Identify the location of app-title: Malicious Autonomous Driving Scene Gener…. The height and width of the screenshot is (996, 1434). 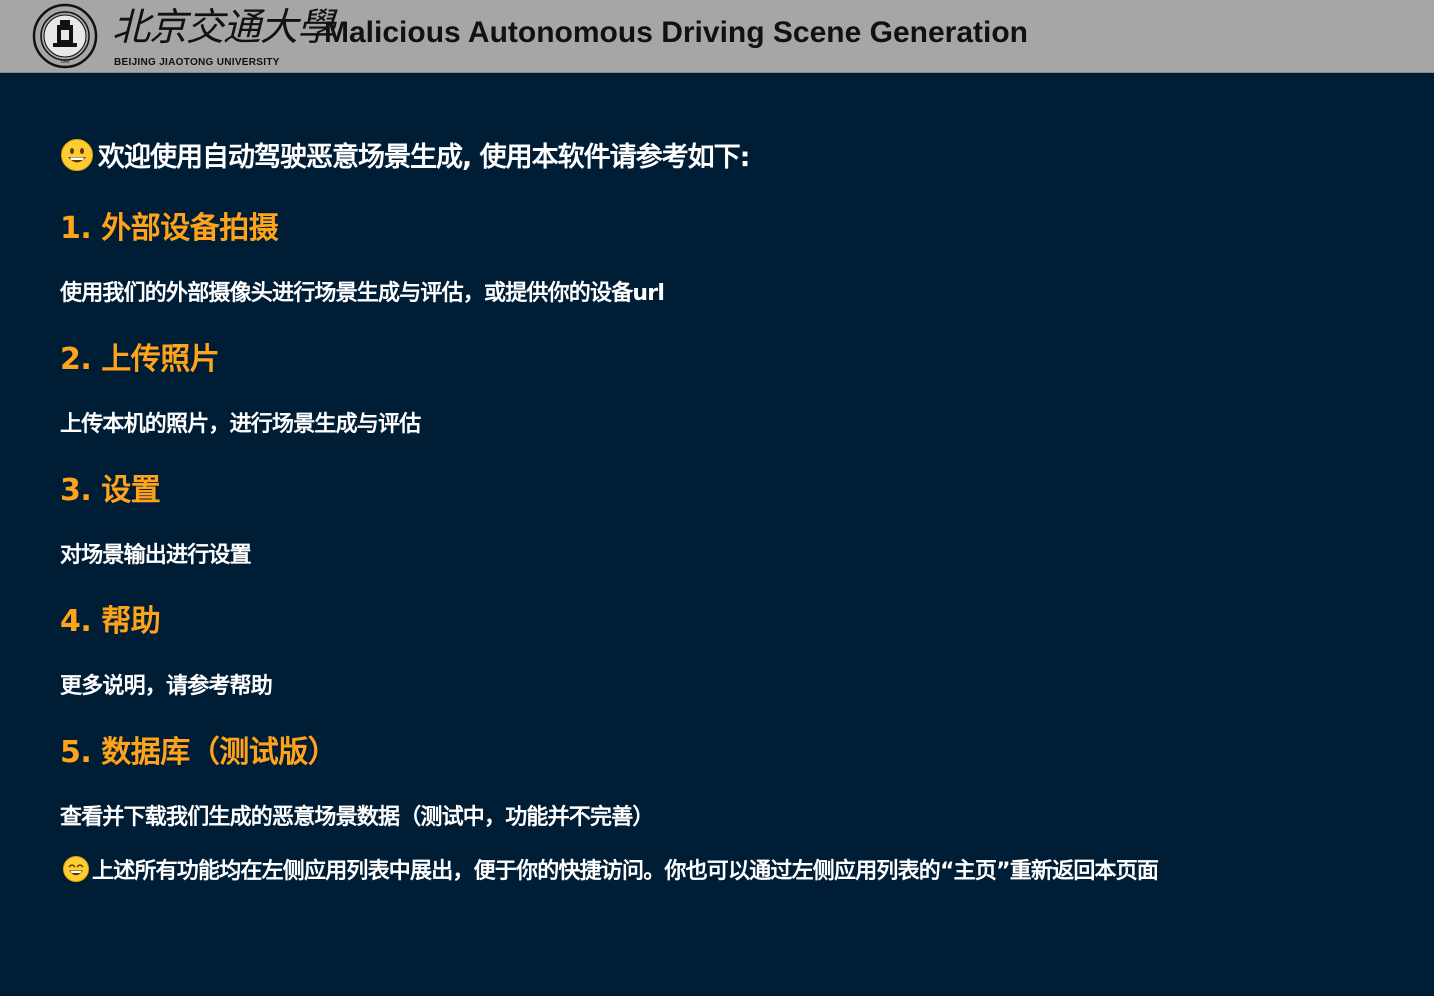
(676, 32).